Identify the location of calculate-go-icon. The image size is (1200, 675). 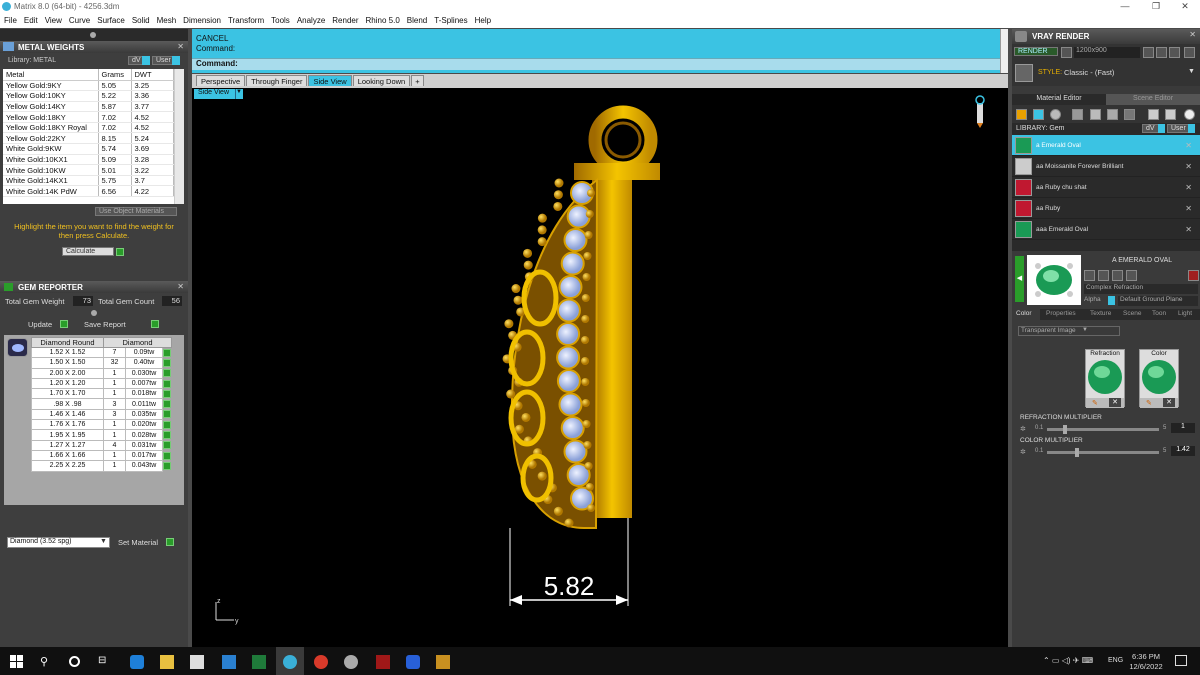
(120, 252).